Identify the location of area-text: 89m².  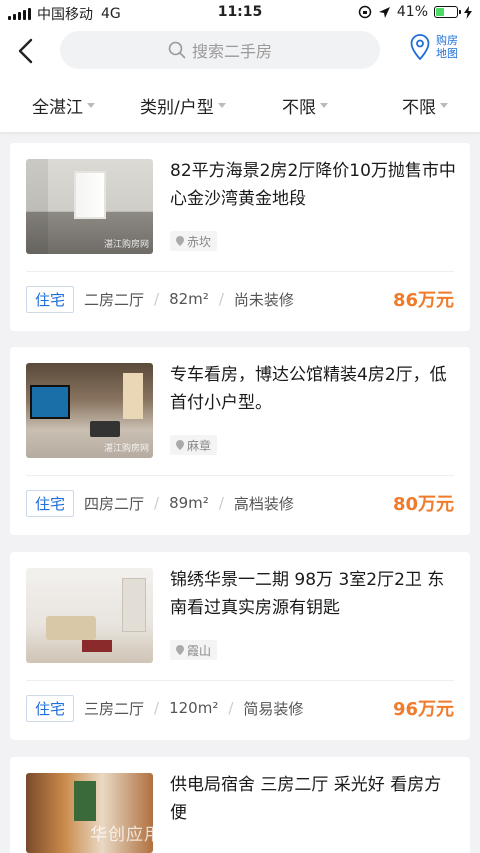
(189, 503).